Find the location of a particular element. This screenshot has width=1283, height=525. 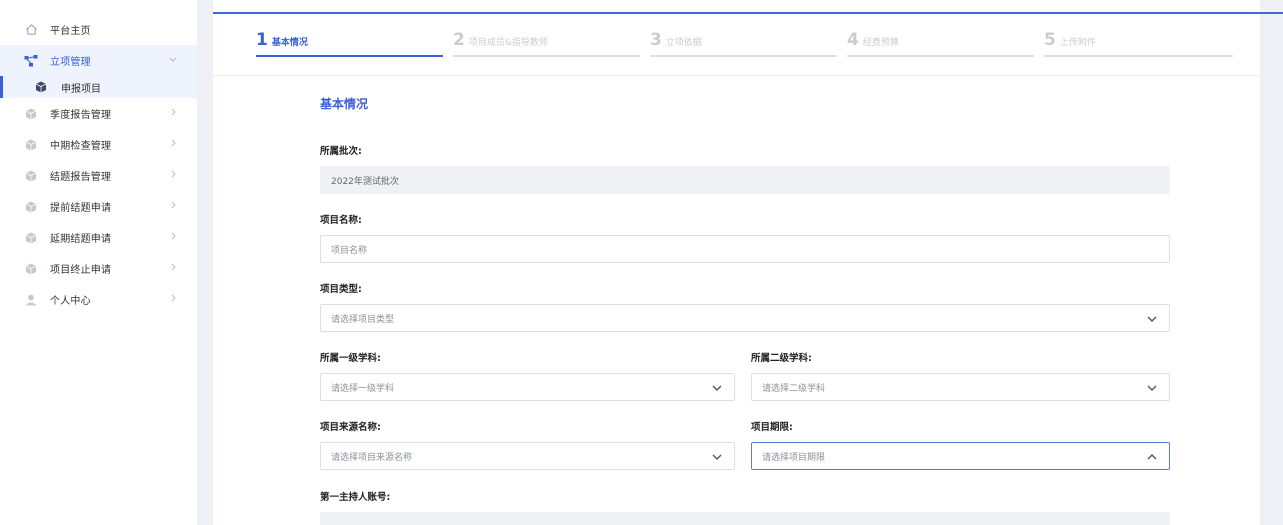

user-icon is located at coordinates (31, 300).